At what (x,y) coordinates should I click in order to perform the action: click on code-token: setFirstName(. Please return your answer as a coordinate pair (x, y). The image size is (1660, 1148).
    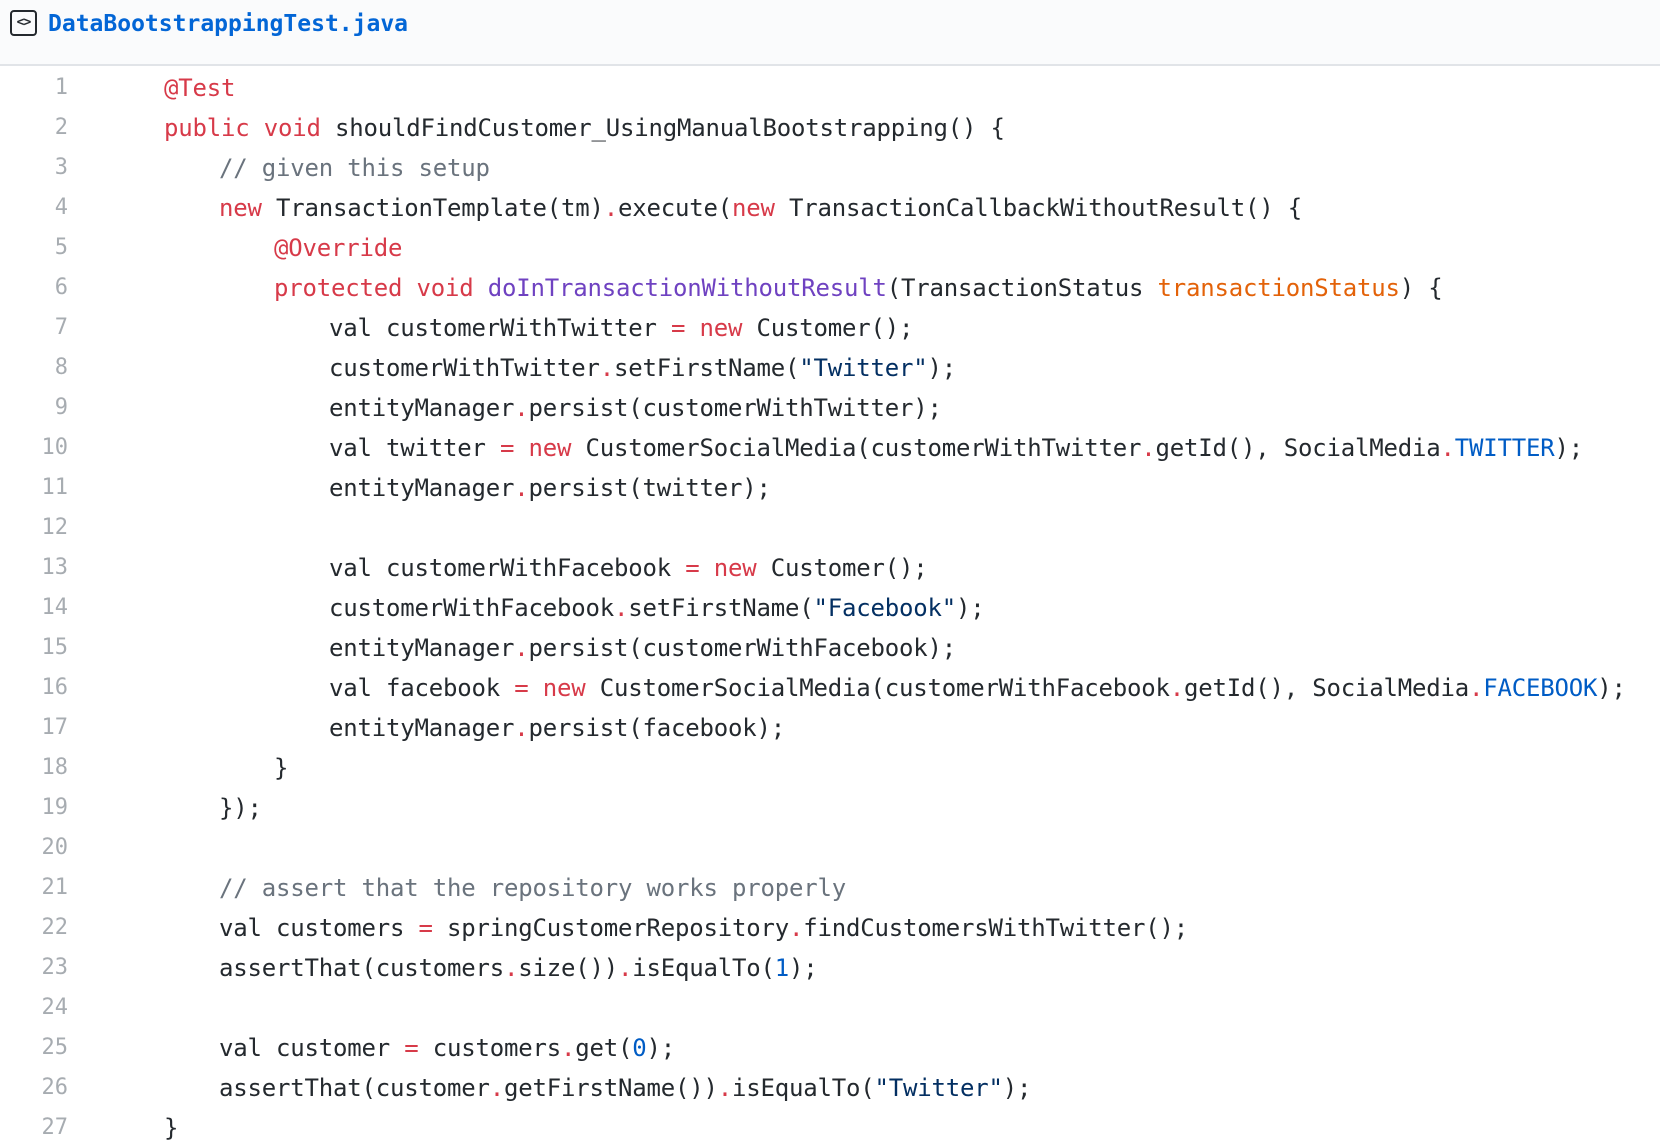
    Looking at the image, I should click on (721, 608).